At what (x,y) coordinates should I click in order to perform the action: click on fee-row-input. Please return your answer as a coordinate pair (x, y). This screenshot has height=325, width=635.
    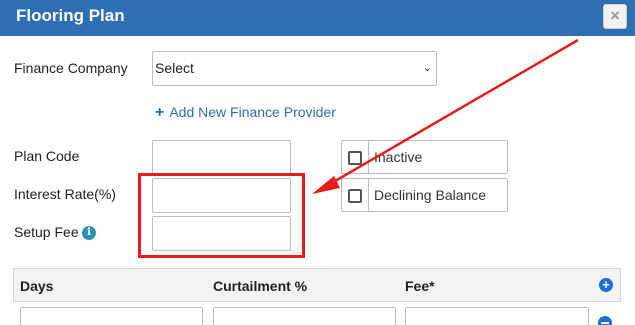
    Looking at the image, I should click on (497, 316).